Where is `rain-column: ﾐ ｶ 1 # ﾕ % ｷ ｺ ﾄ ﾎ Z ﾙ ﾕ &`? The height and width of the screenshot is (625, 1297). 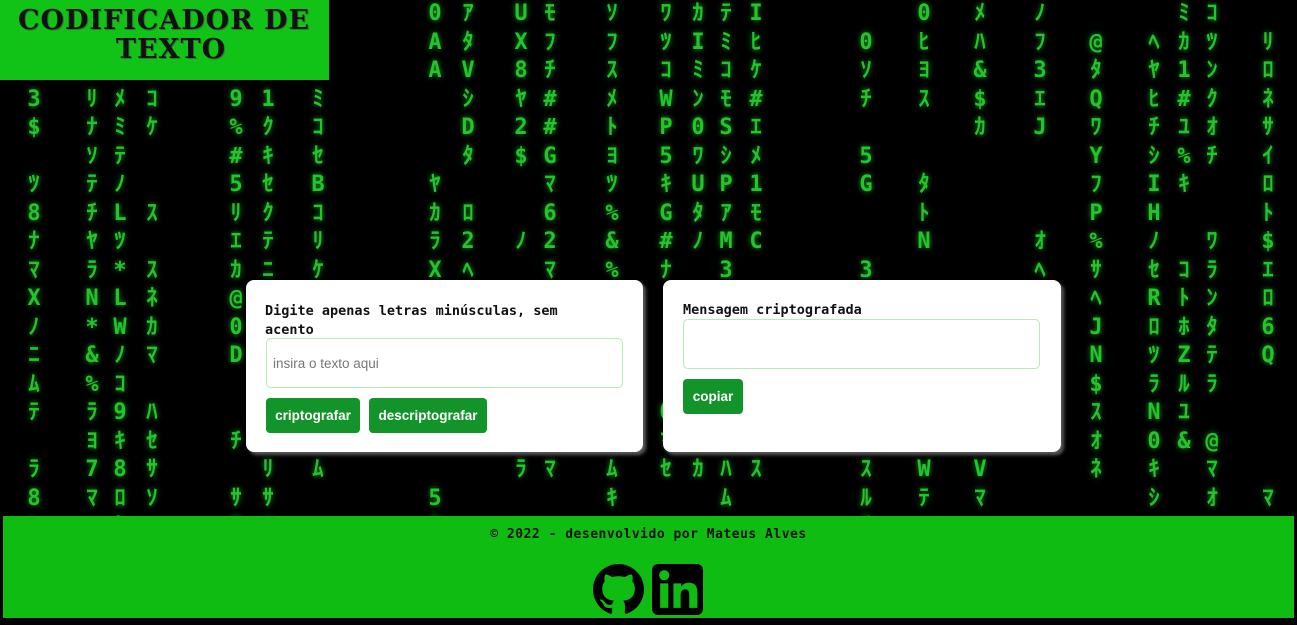 rain-column: ﾐ ｶ 1 # ﾕ % ｷ ｺ ﾄ ﾎ Z ﾙ ﾕ & is located at coordinates (1184, 227).